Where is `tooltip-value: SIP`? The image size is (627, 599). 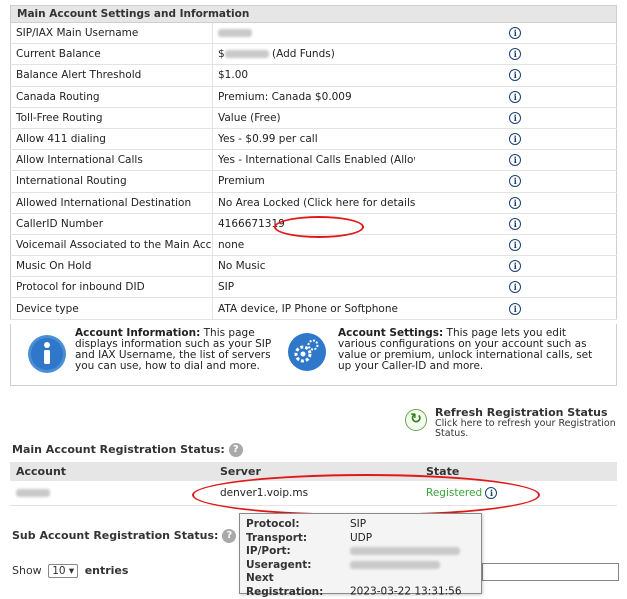 tooltip-value: SIP is located at coordinates (358, 524).